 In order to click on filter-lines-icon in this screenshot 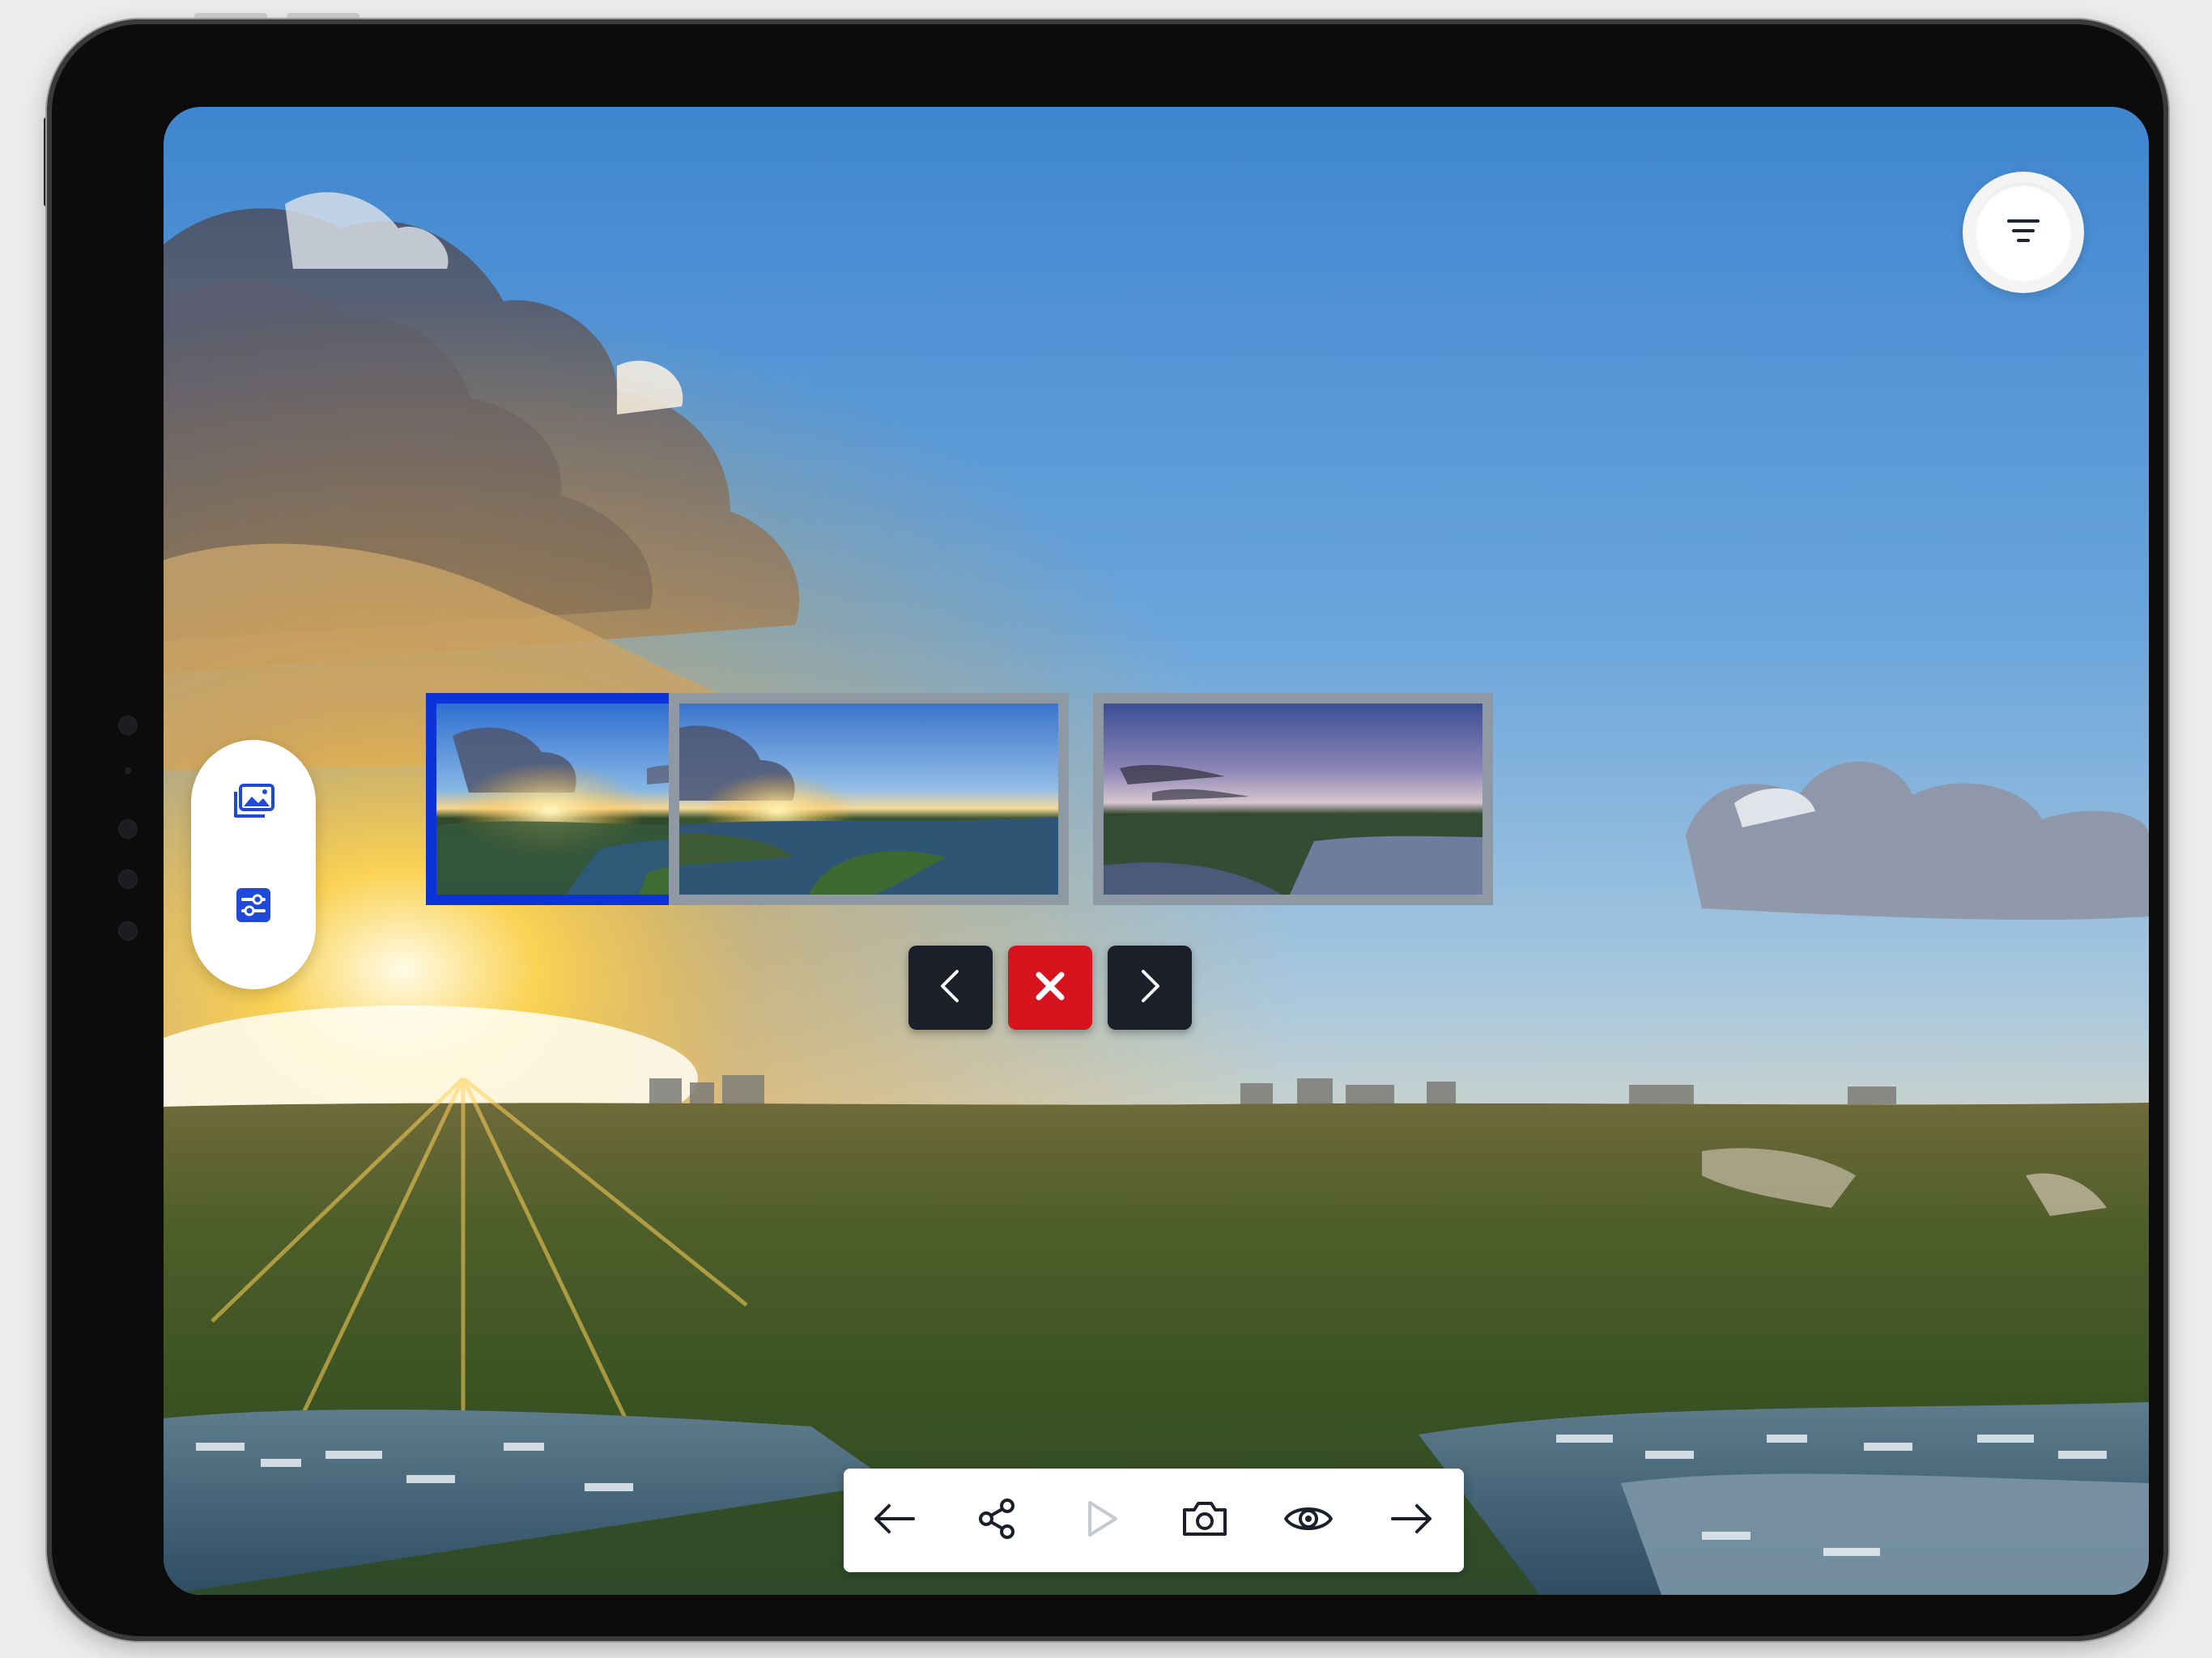, I will do `click(2024, 233)`.